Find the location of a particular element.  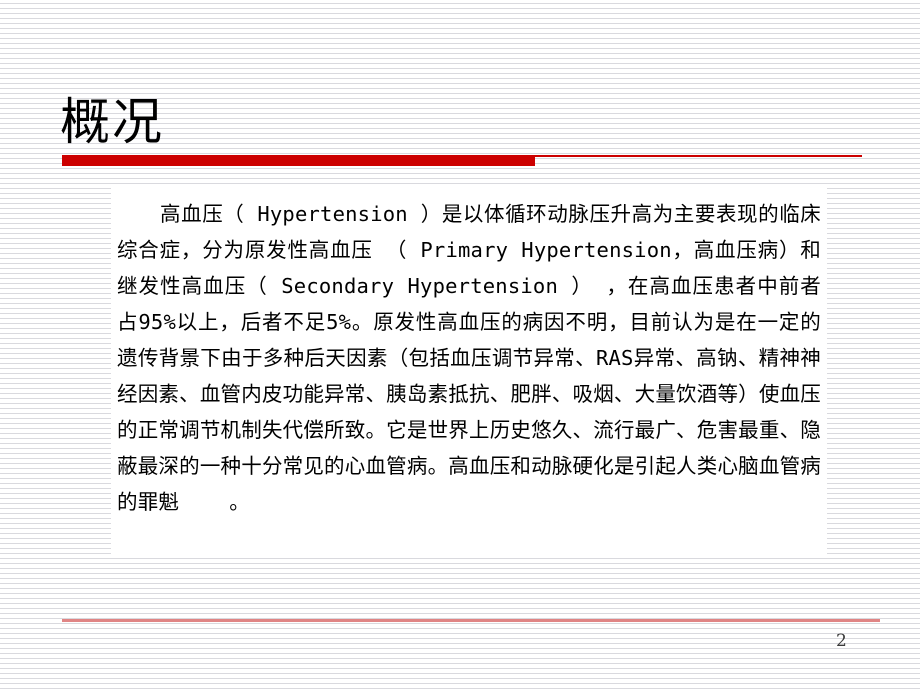

title-divider-accent-bar is located at coordinates (298, 160).